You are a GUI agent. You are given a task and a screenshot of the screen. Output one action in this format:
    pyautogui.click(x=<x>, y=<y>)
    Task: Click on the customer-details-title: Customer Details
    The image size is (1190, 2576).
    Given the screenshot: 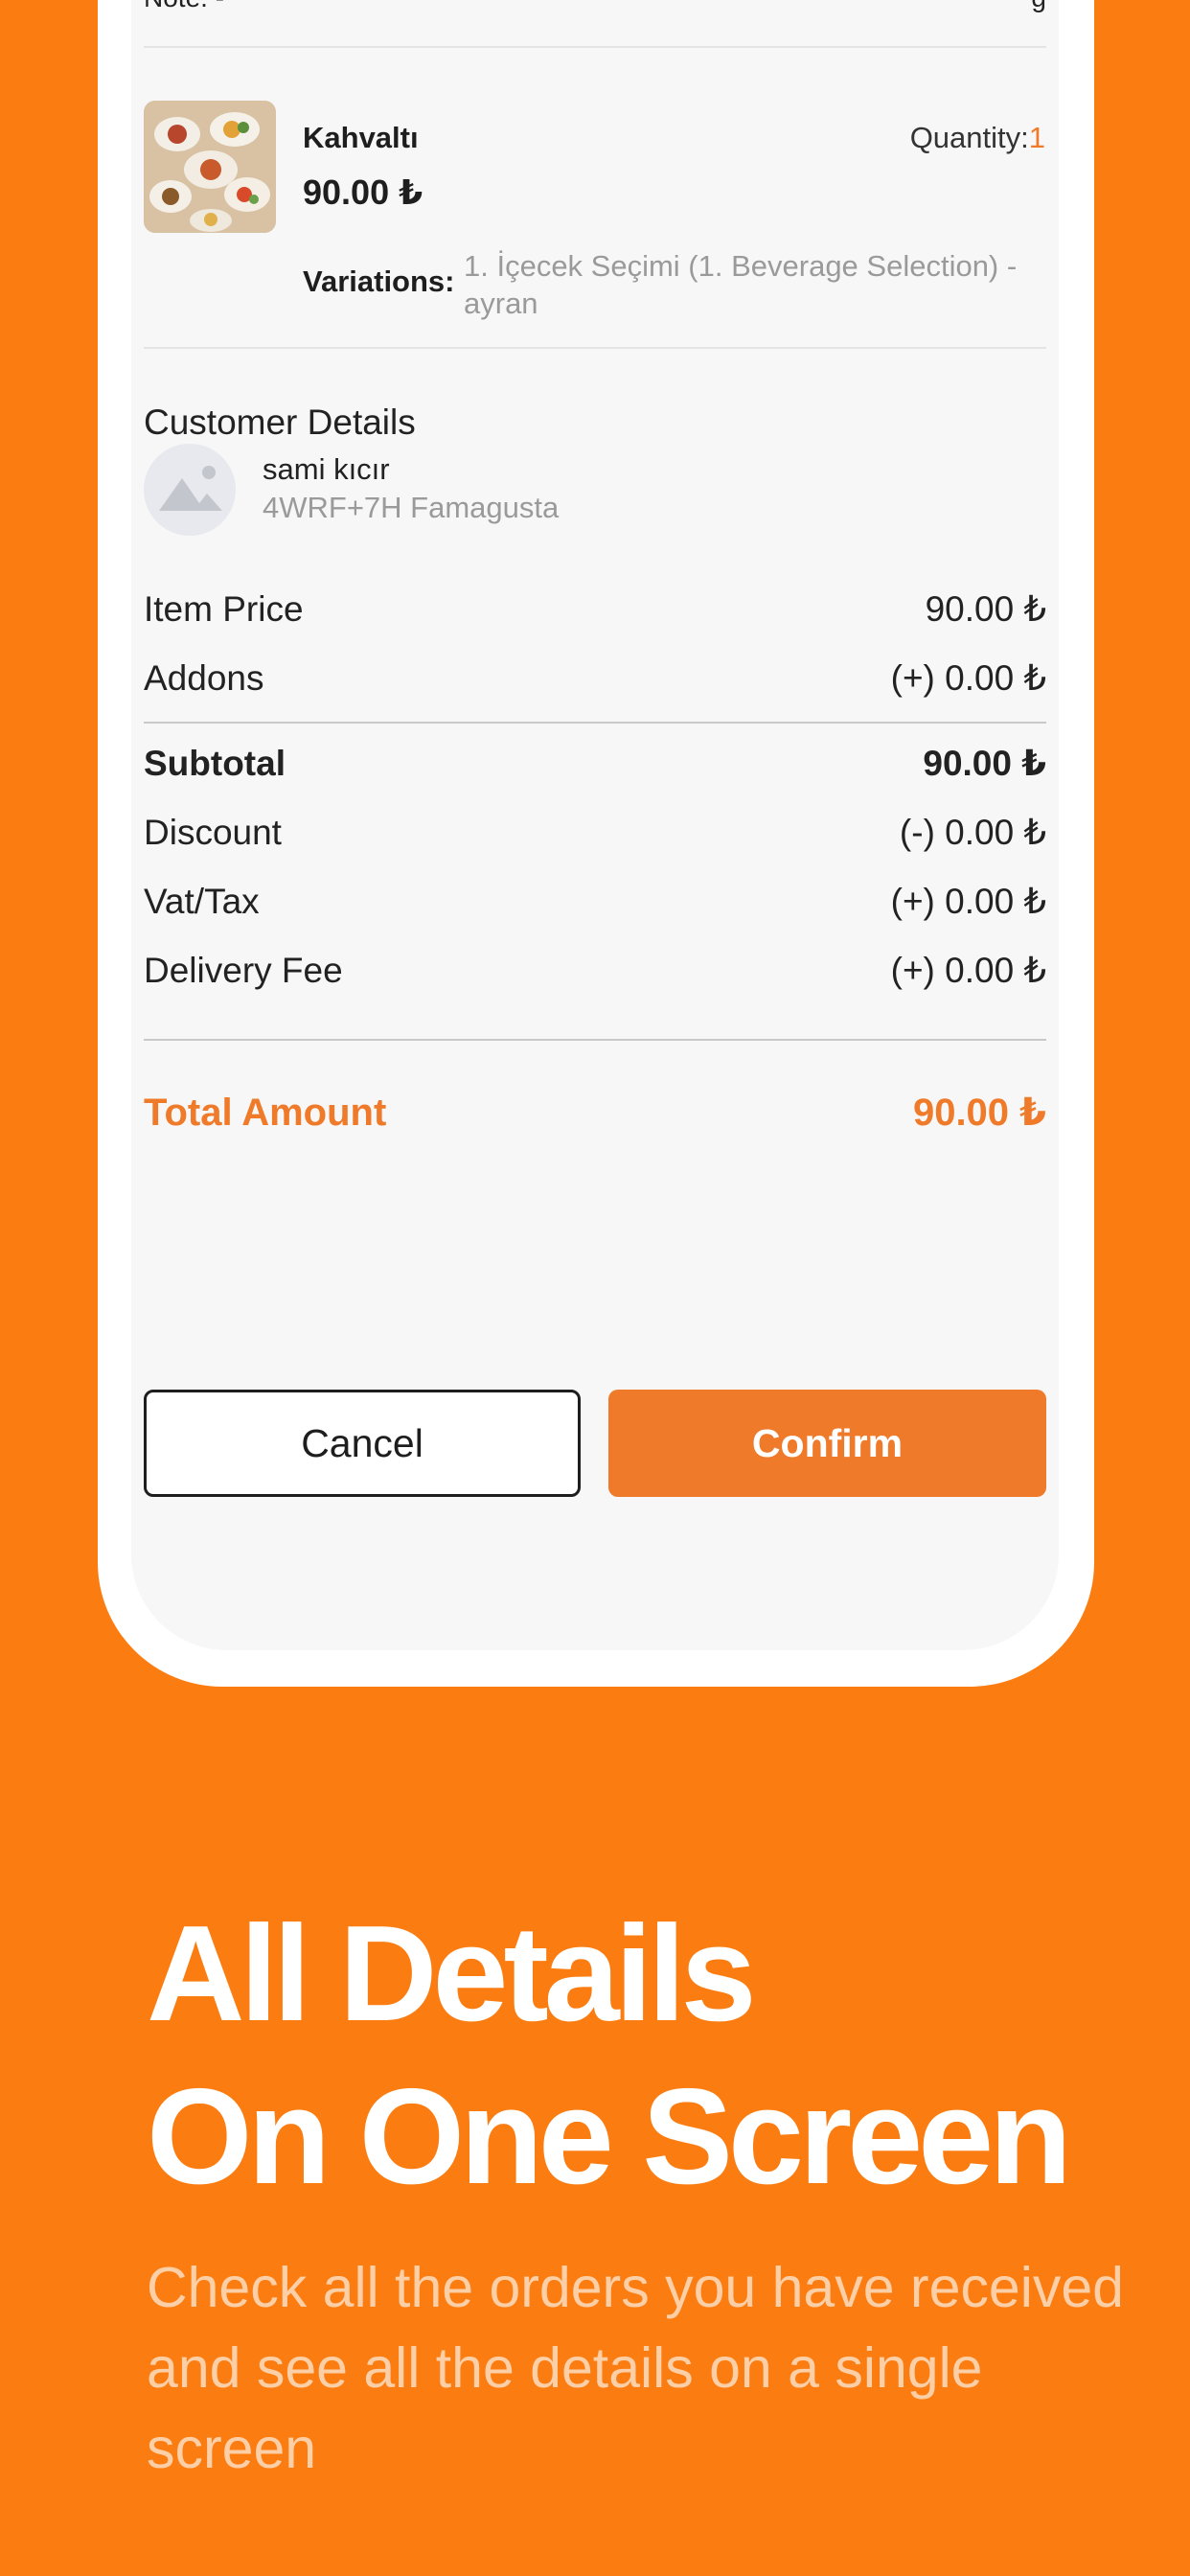 What is the action you would take?
    pyautogui.click(x=280, y=422)
    